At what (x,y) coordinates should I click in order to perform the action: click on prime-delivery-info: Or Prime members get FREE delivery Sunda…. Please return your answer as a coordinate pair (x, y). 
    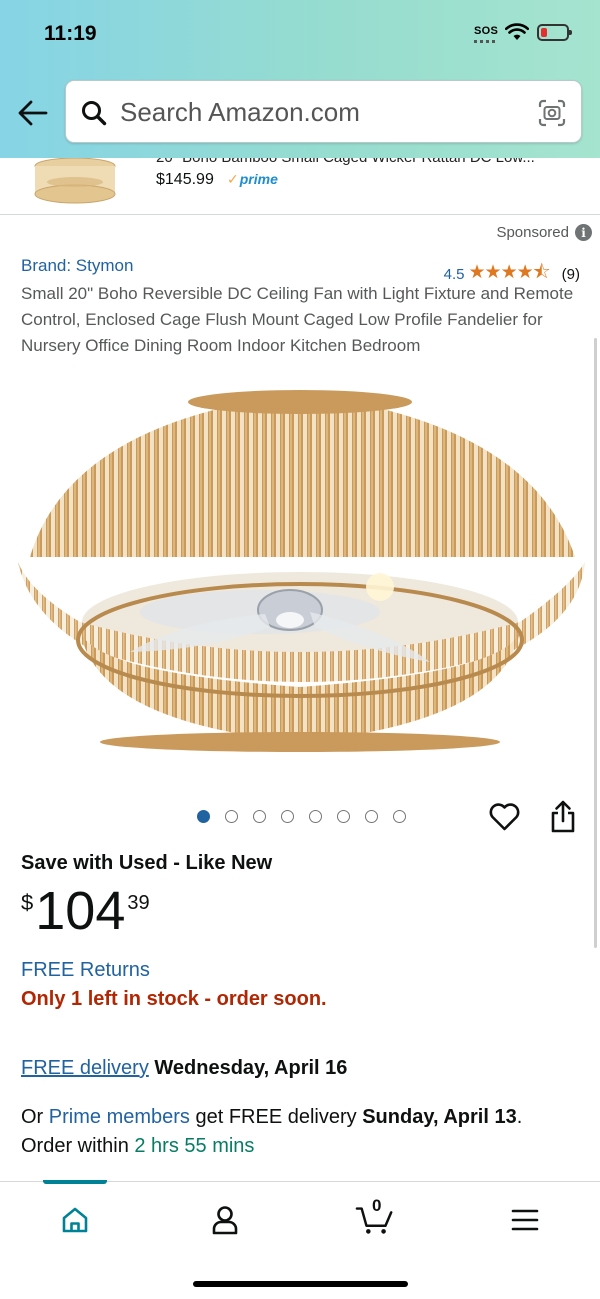
    Looking at the image, I should click on (303, 1132).